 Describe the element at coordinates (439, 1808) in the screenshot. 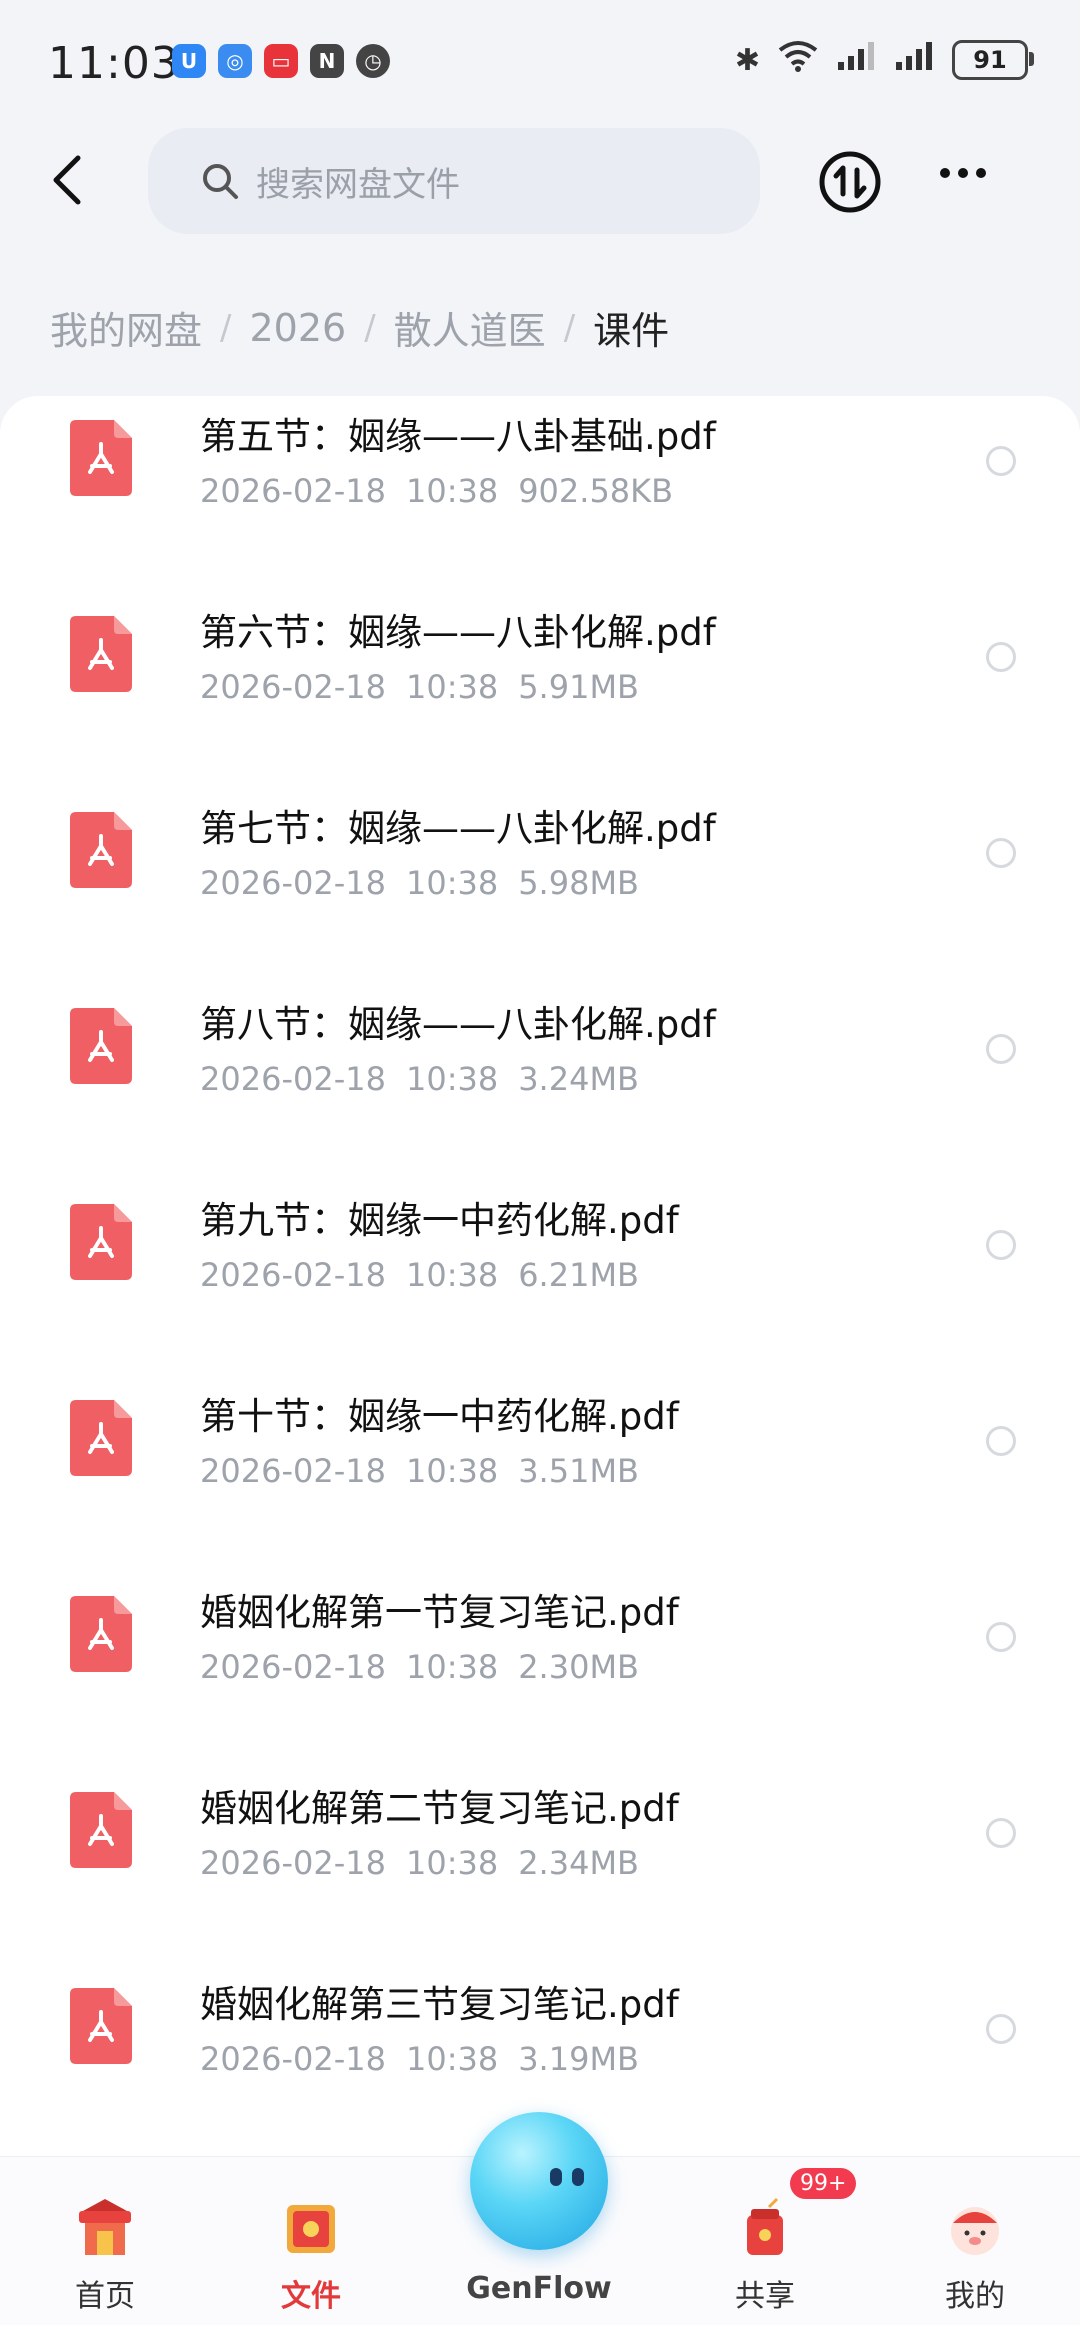

I see `file-name: 婚姻化解第二节复习笔记.pdf` at that location.